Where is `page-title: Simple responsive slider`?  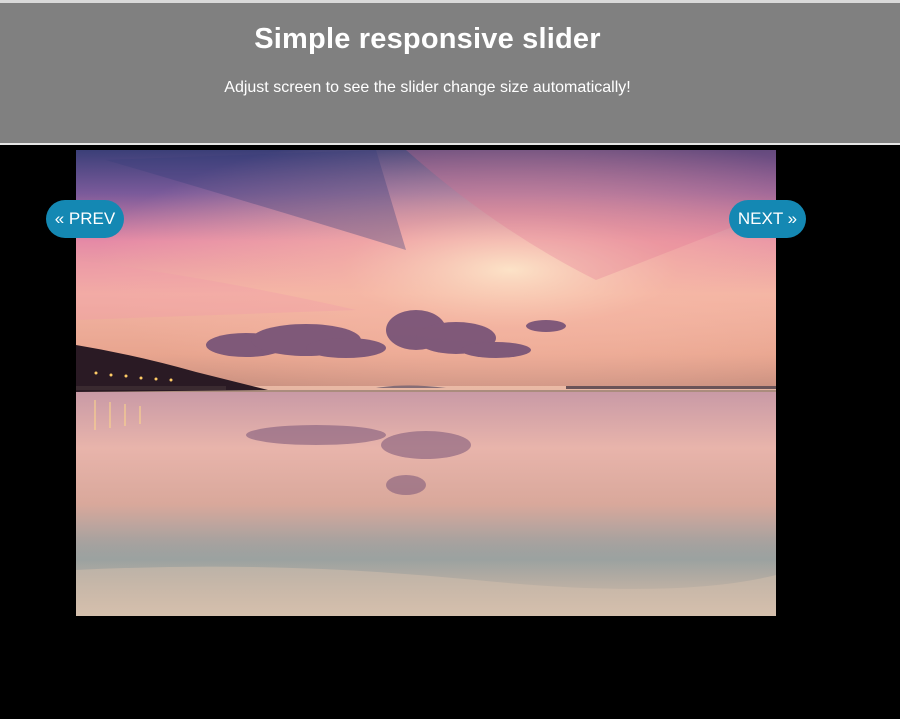
page-title: Simple responsive slider is located at coordinates (427, 39).